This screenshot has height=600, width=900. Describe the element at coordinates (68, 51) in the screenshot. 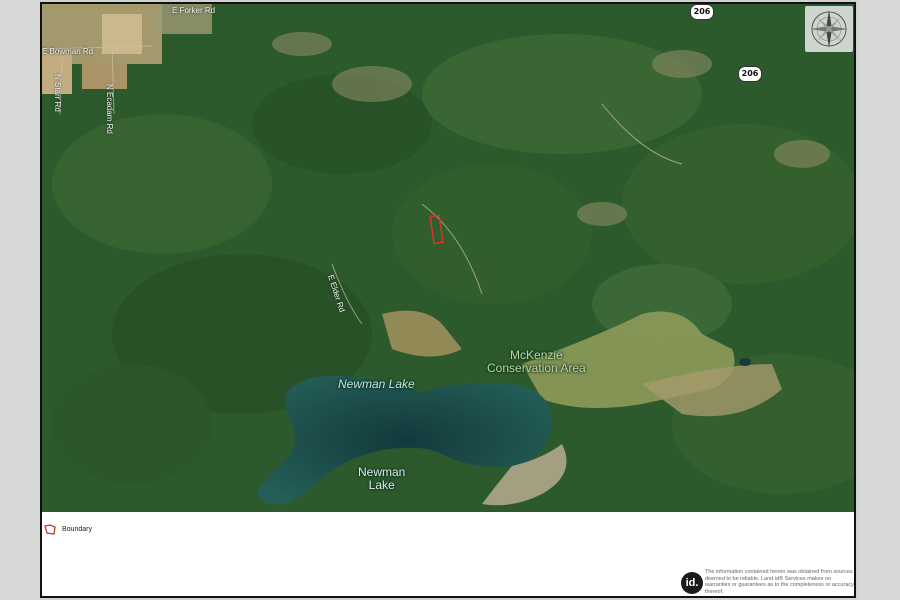

I see `road-label-bottom-left: E Bowman Rd` at that location.